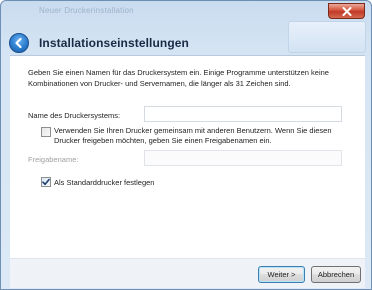 The width and height of the screenshot is (372, 290). What do you see at coordinates (327, 37) in the screenshot?
I see `header-glass-area` at bounding box center [327, 37].